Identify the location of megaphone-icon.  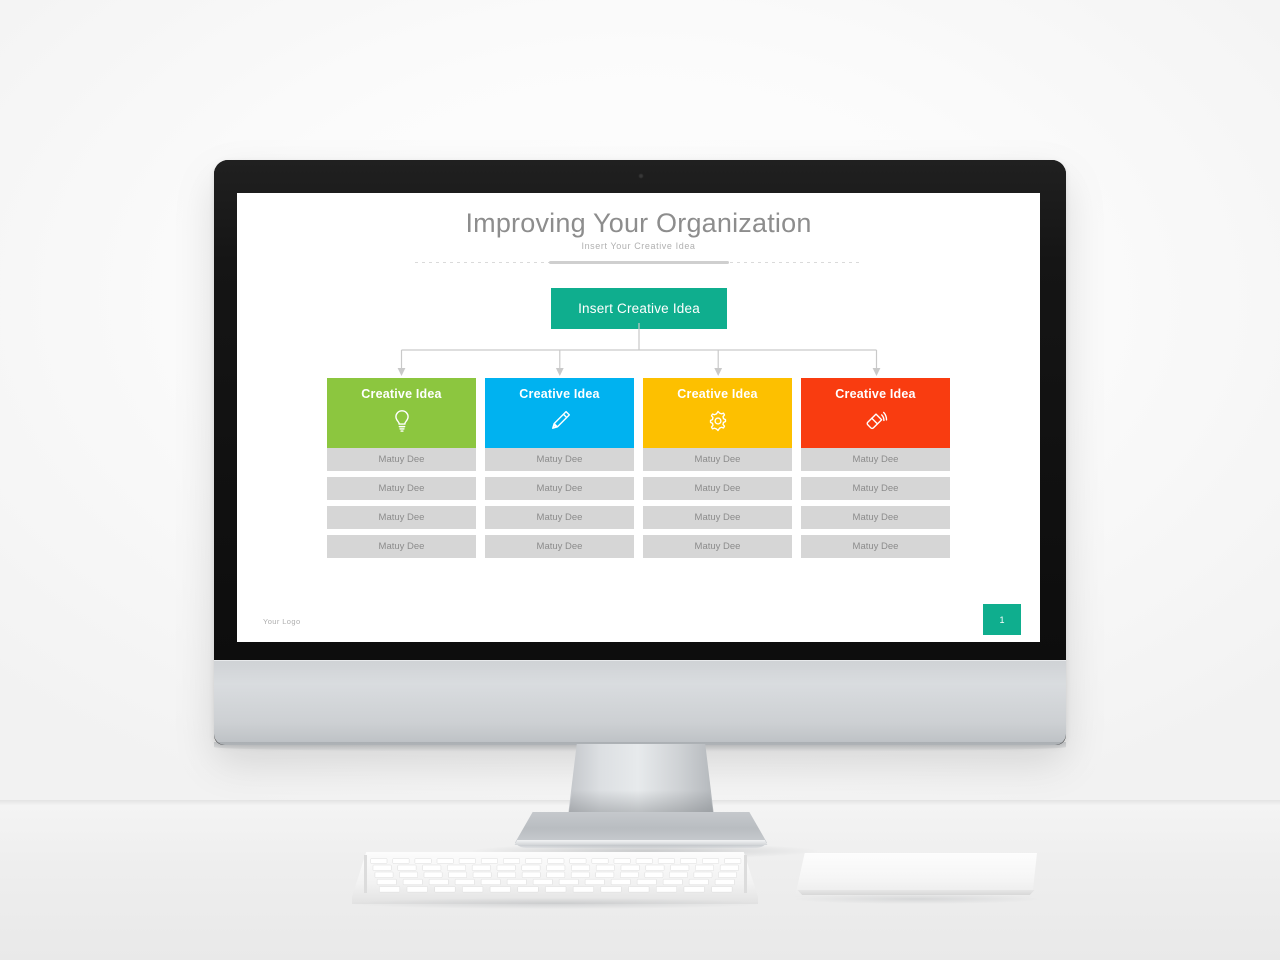
(876, 421).